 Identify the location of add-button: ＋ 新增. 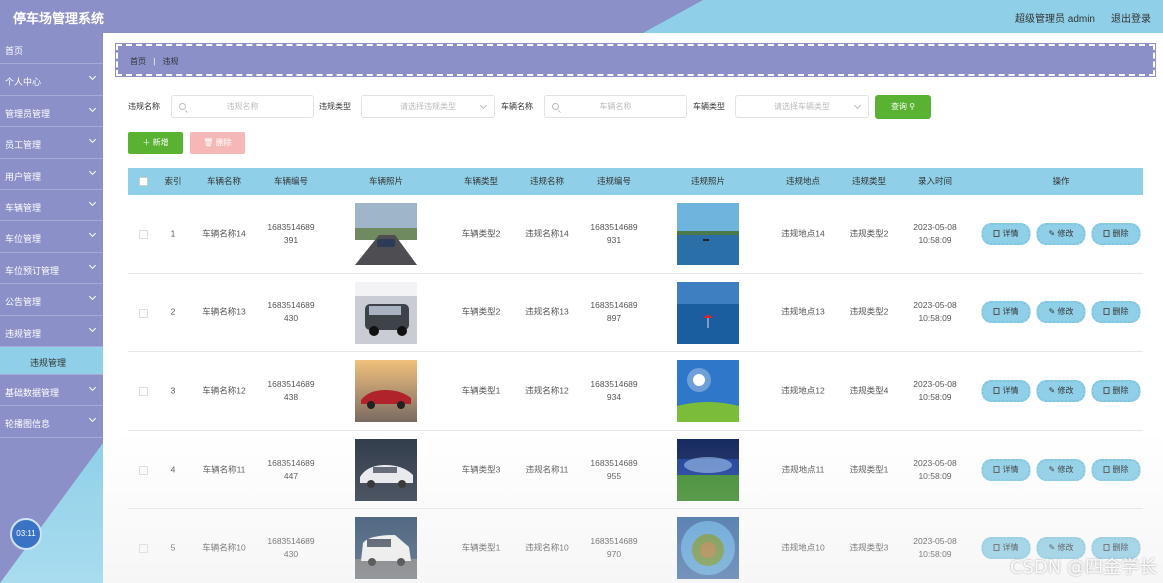
(155, 143).